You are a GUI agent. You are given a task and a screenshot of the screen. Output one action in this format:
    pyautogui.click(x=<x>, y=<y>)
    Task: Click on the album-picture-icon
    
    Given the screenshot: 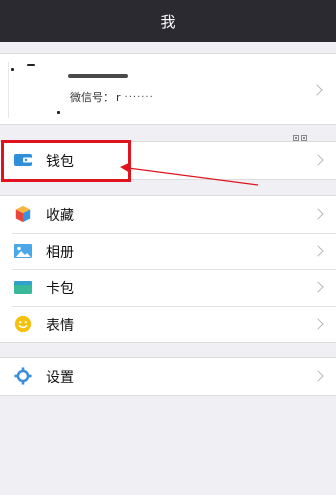 What is the action you would take?
    pyautogui.click(x=23, y=250)
    